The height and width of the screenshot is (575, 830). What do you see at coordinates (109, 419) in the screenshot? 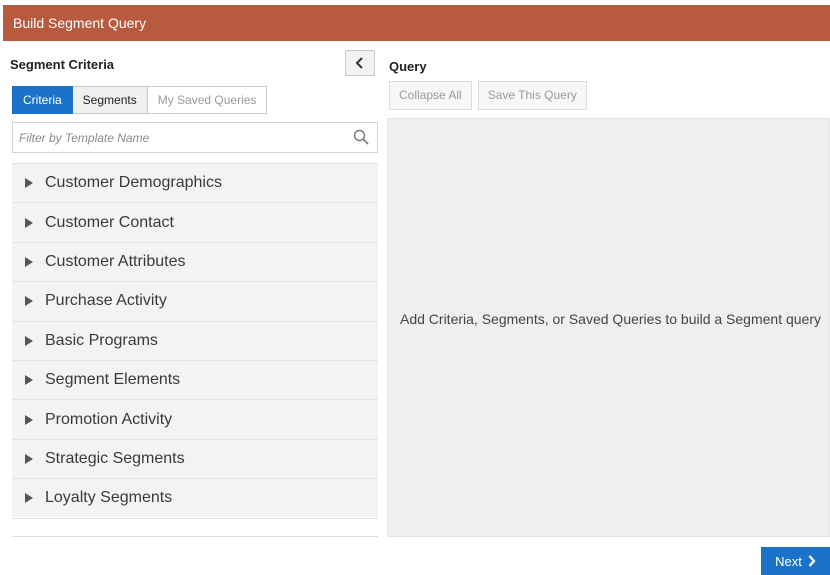
I see `category-label: Promotion Activity` at bounding box center [109, 419].